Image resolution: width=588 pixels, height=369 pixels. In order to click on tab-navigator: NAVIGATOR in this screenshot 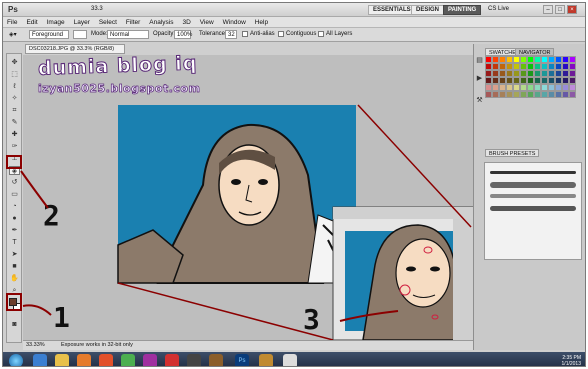, I will do `click(535, 52)`.